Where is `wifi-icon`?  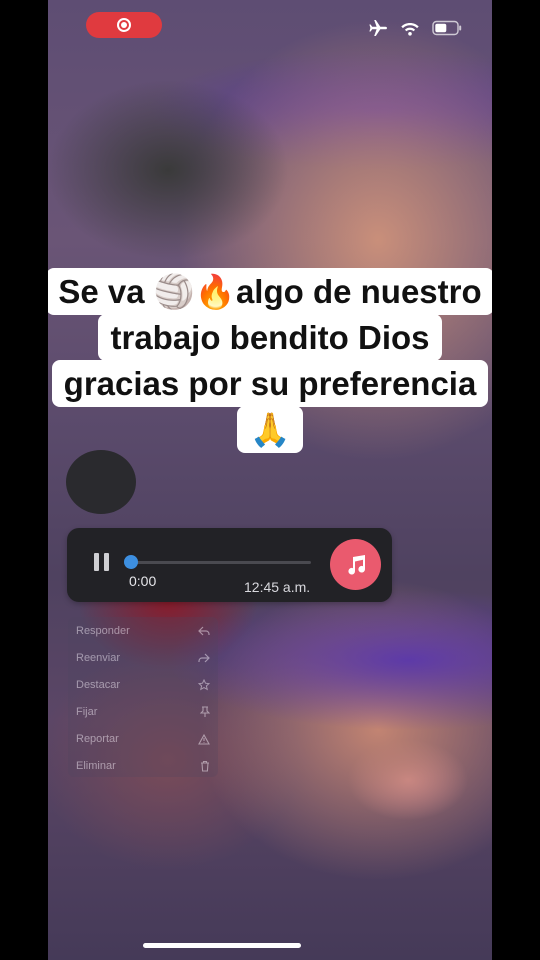
wifi-icon is located at coordinates (410, 29).